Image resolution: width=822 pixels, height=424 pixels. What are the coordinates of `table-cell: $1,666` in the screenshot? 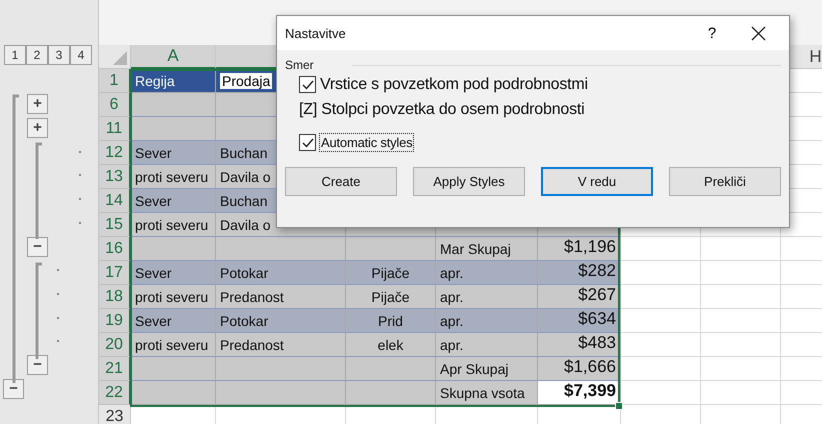 It's located at (579, 369).